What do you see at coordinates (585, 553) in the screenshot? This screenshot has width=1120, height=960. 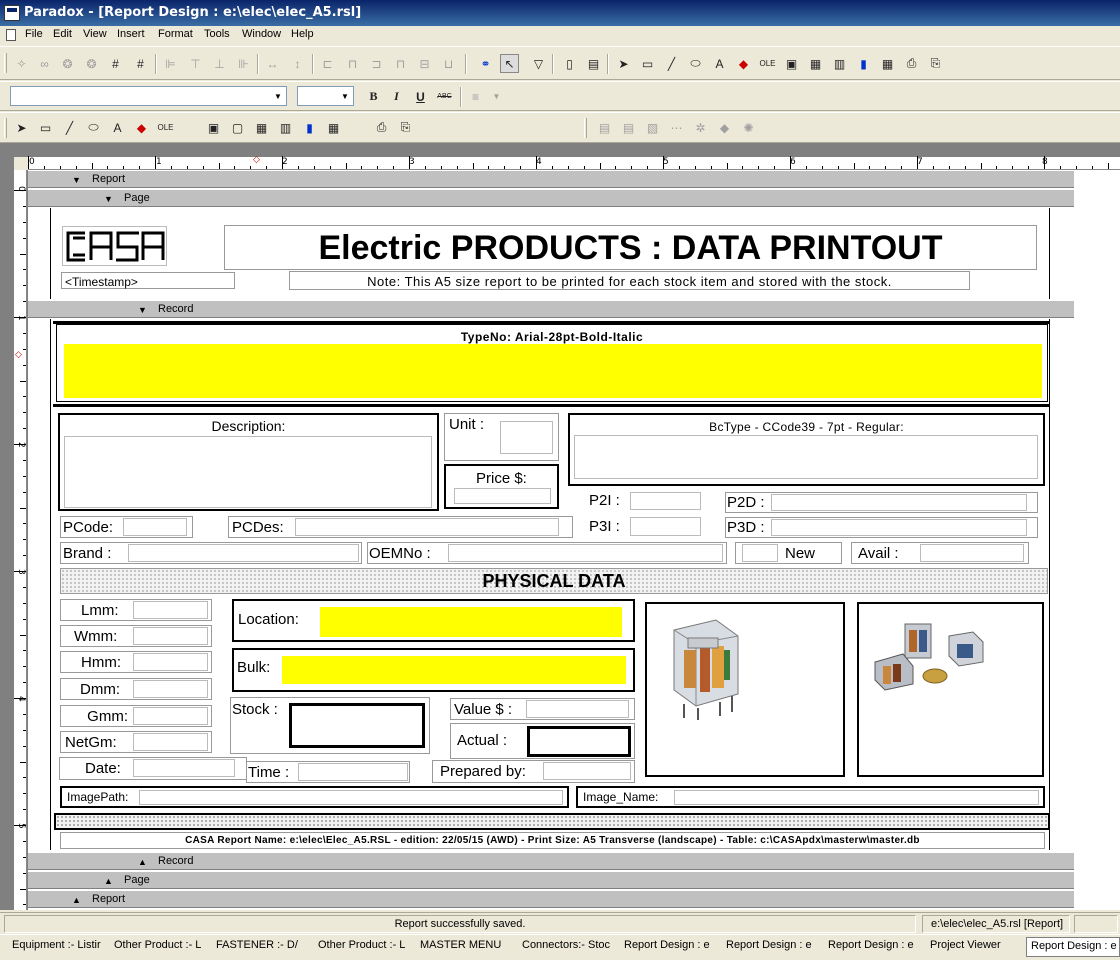 I see `oemno-field` at bounding box center [585, 553].